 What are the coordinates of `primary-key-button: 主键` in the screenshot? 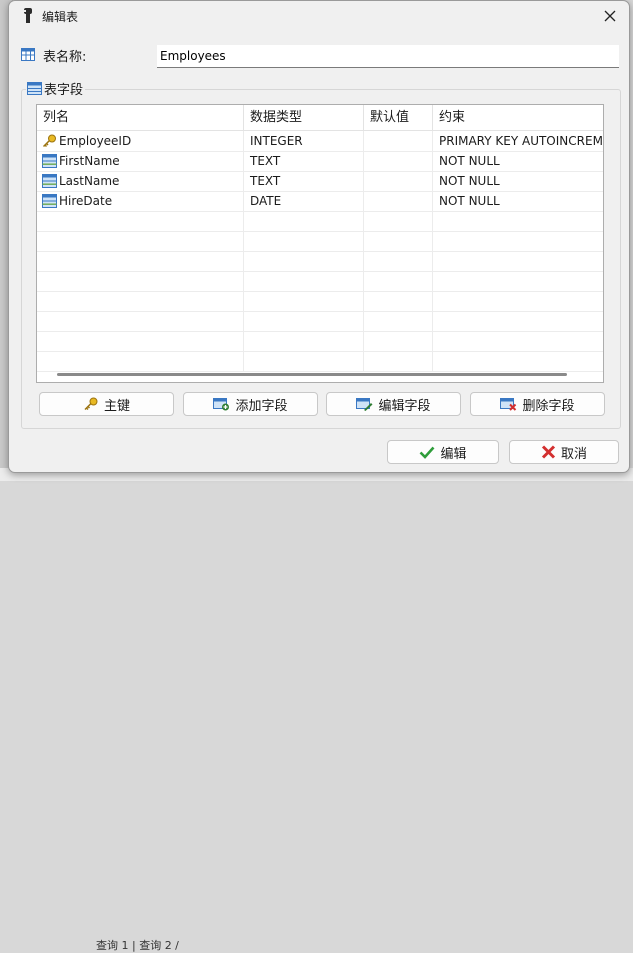 It's located at (106, 404).